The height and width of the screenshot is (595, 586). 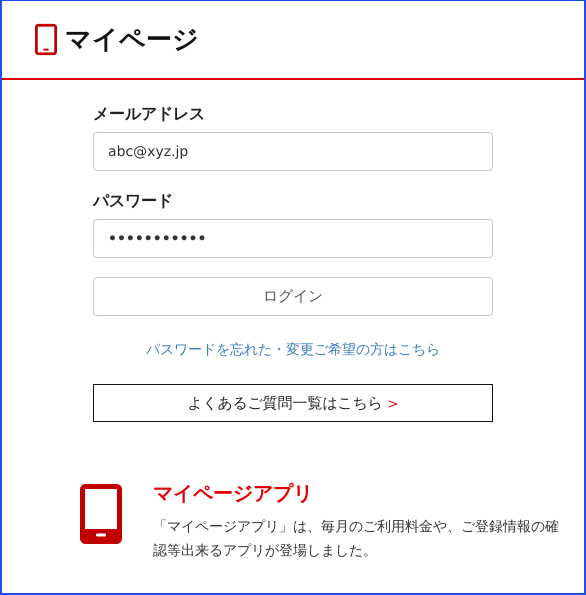 What do you see at coordinates (133, 201) in the screenshot?
I see `field-label: パスワード` at bounding box center [133, 201].